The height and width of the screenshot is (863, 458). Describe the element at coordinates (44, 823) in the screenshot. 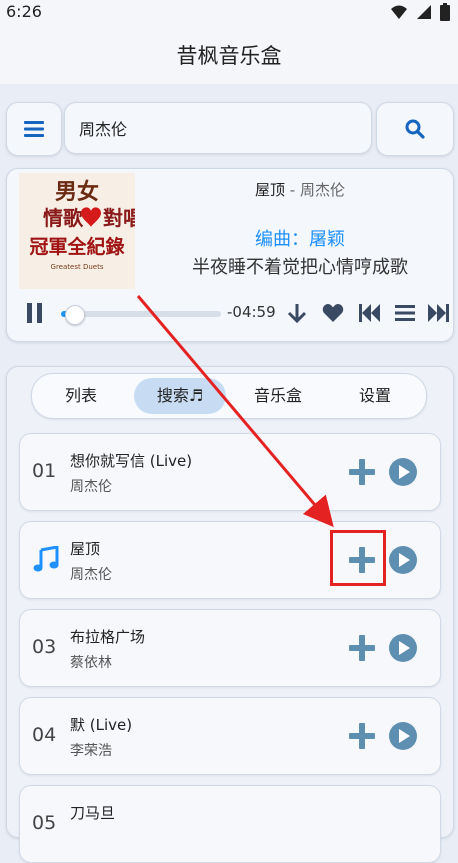

I see `song-number: 05` at that location.